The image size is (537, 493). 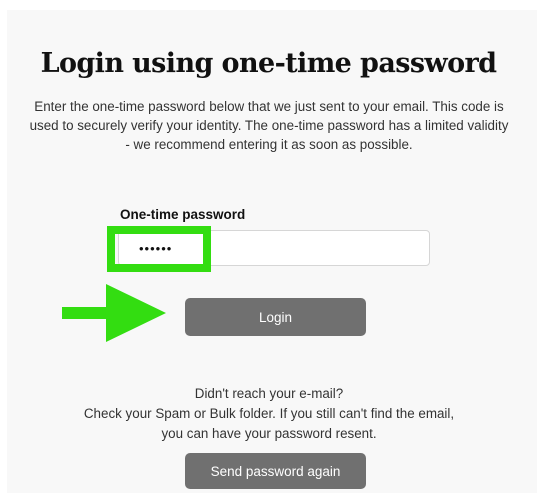 I want to click on help-line-3: you can have your password resent., so click(x=269, y=433).